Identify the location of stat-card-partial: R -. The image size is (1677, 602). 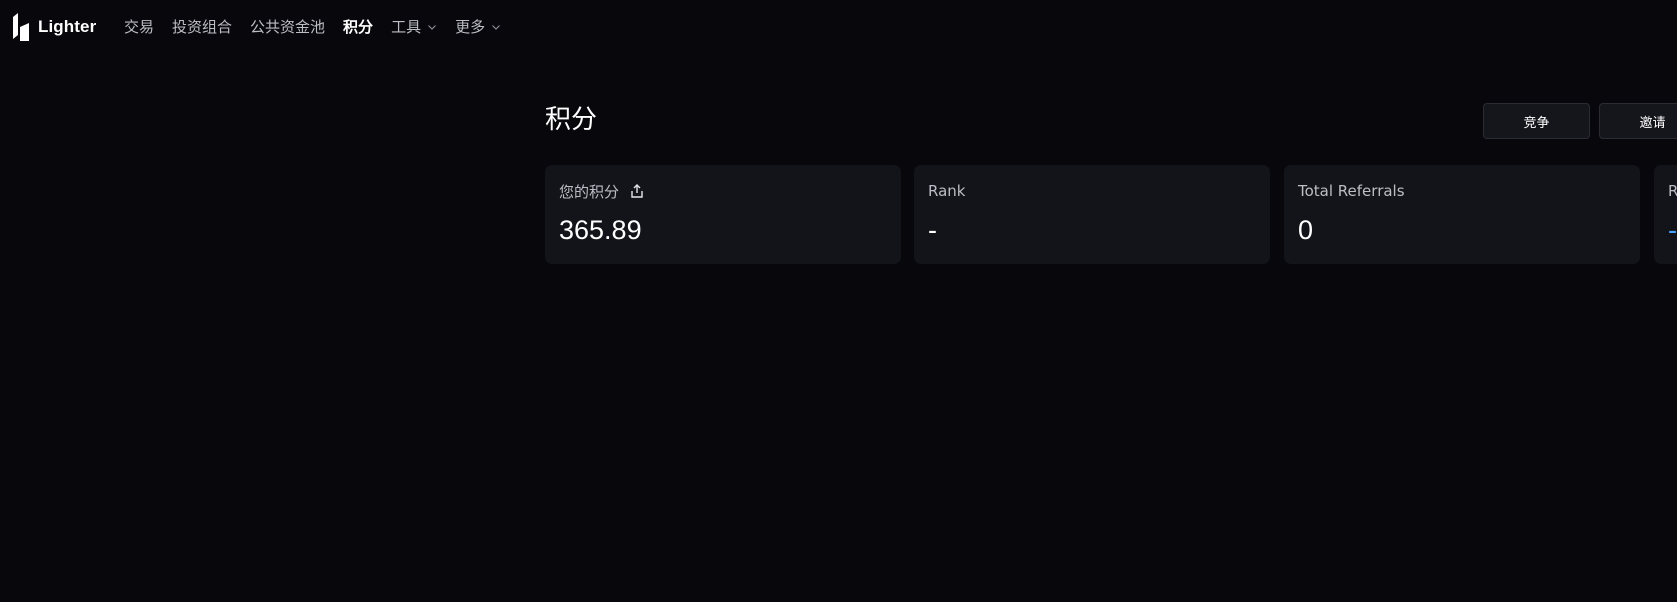
(1665, 214).